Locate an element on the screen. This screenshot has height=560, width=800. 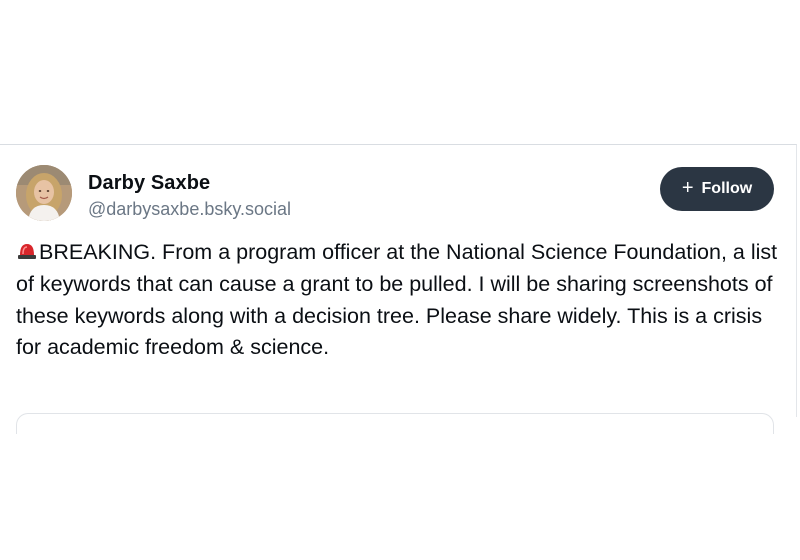
author-block: Darby Saxbe @darbysaxbe.bsky.social is located at coordinates (189, 195).